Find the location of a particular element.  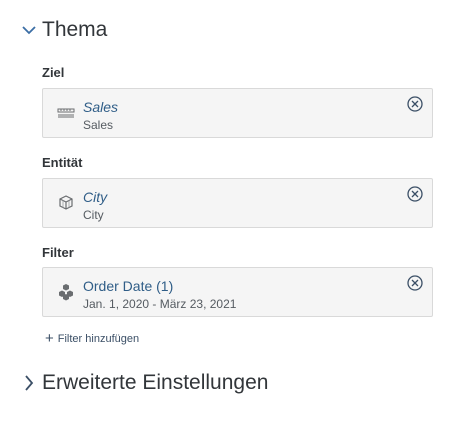

chevron-right-icon is located at coordinates (29, 383).